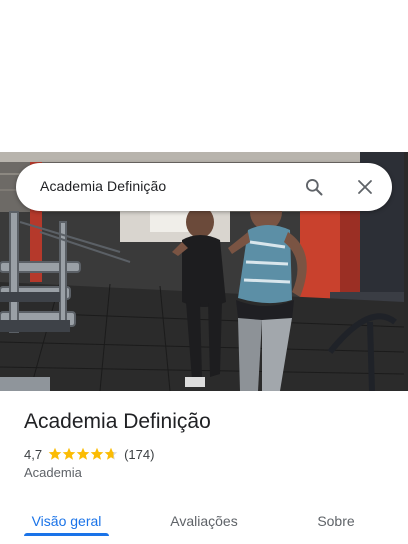 Image resolution: width=408 pixels, height=544 pixels. What do you see at coordinates (314, 187) in the screenshot?
I see `search-icon` at bounding box center [314, 187].